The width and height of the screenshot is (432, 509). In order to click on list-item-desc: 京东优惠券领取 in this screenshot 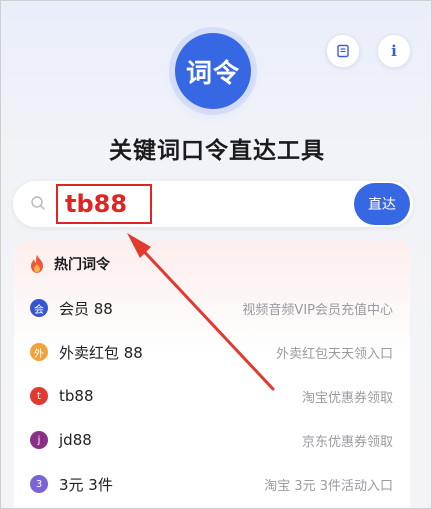, I will do `click(347, 442)`.